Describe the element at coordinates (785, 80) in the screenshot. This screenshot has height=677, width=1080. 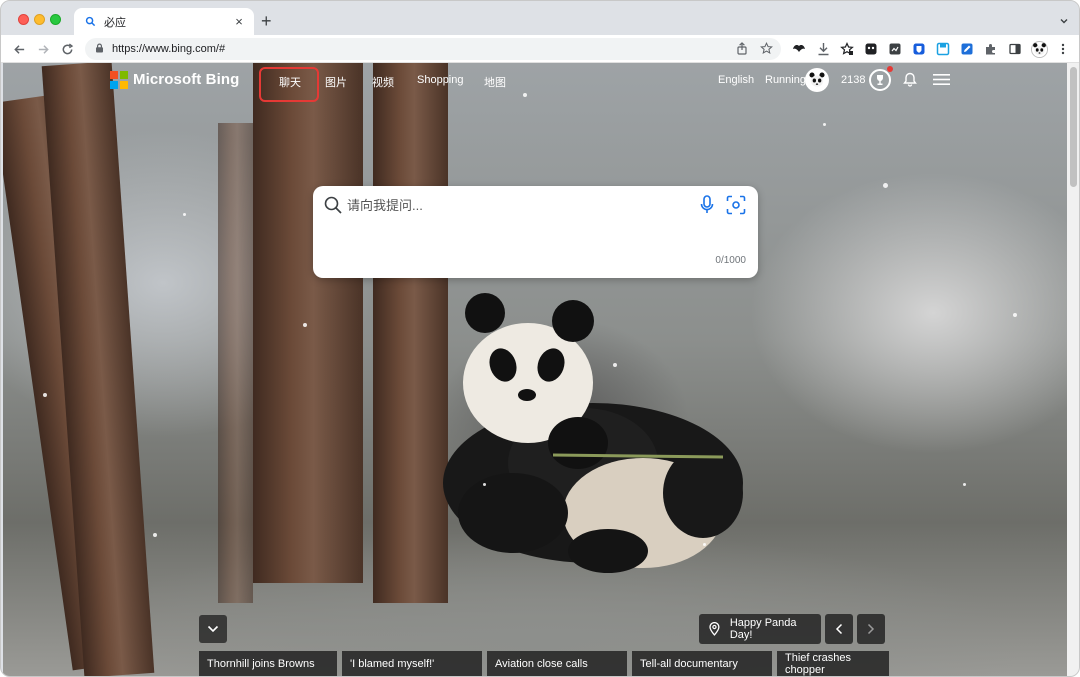
I see `user-name: Running` at that location.